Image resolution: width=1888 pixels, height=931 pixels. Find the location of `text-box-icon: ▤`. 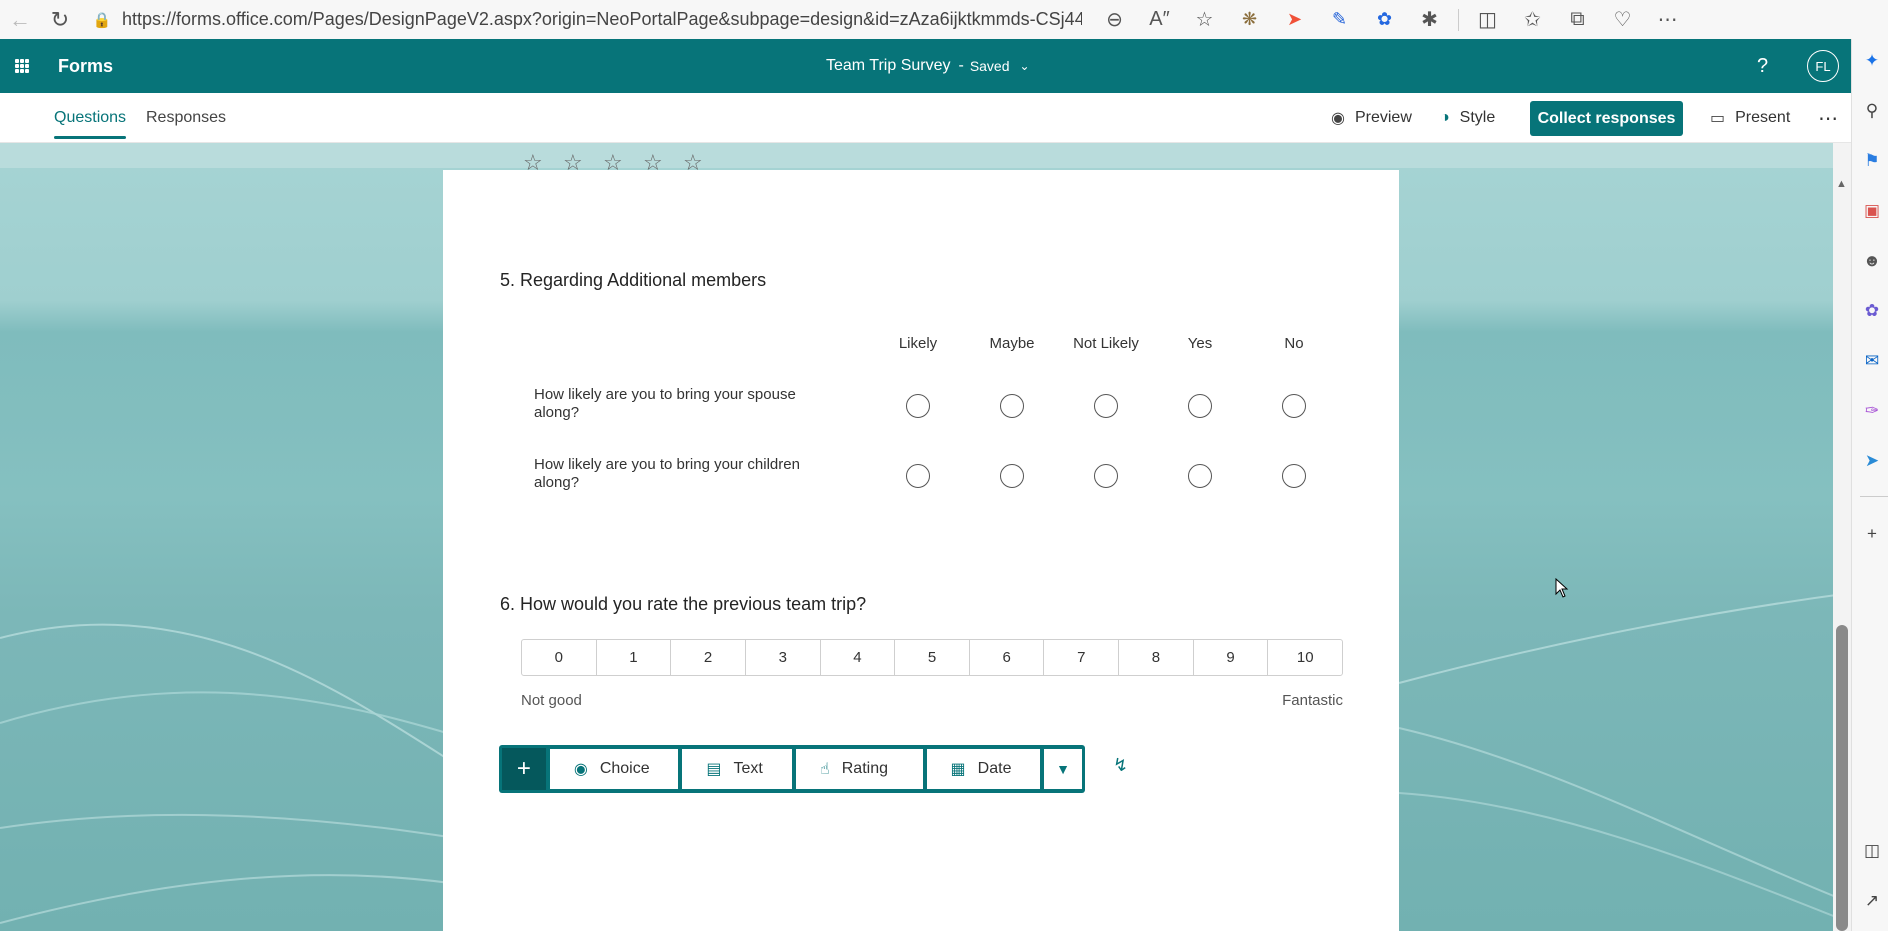

text-box-icon: ▤ is located at coordinates (714, 769).